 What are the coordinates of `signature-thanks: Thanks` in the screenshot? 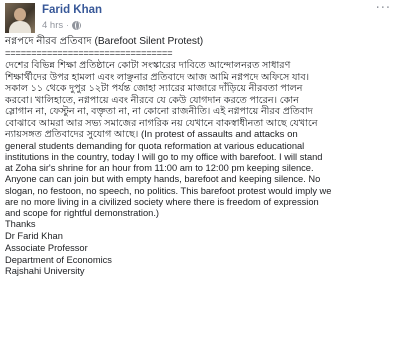 It's located at (20, 224).